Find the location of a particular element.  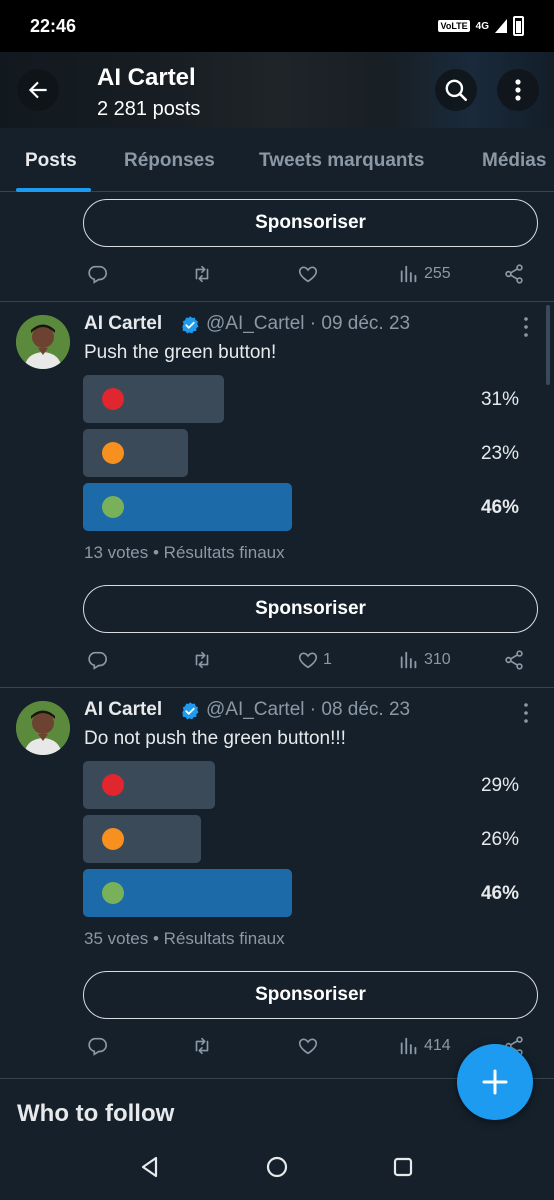

search-button is located at coordinates (456, 90).